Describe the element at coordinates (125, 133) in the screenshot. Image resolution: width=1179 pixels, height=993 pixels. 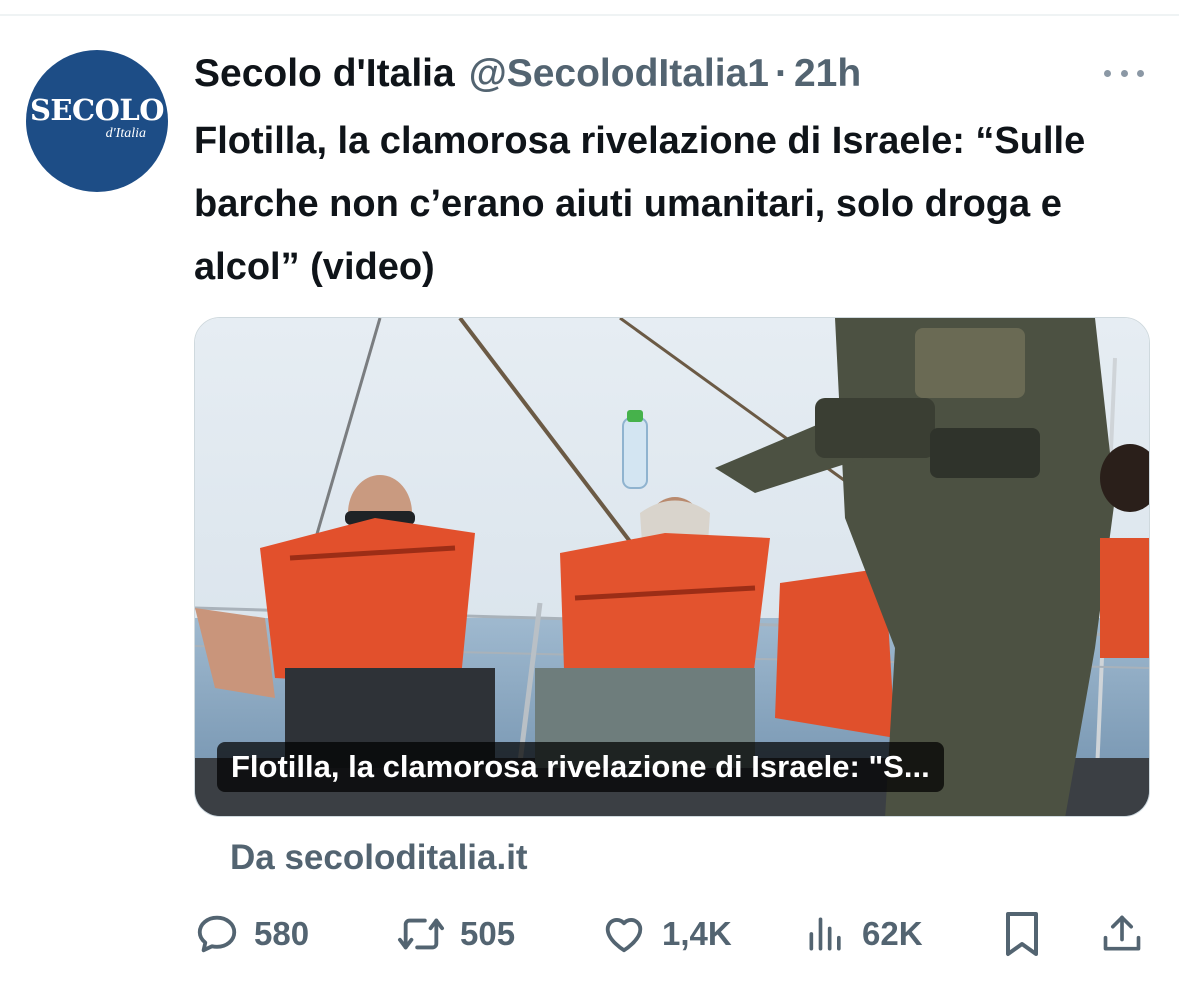
I see `avatar-logo-subtext: d'Italia` at that location.